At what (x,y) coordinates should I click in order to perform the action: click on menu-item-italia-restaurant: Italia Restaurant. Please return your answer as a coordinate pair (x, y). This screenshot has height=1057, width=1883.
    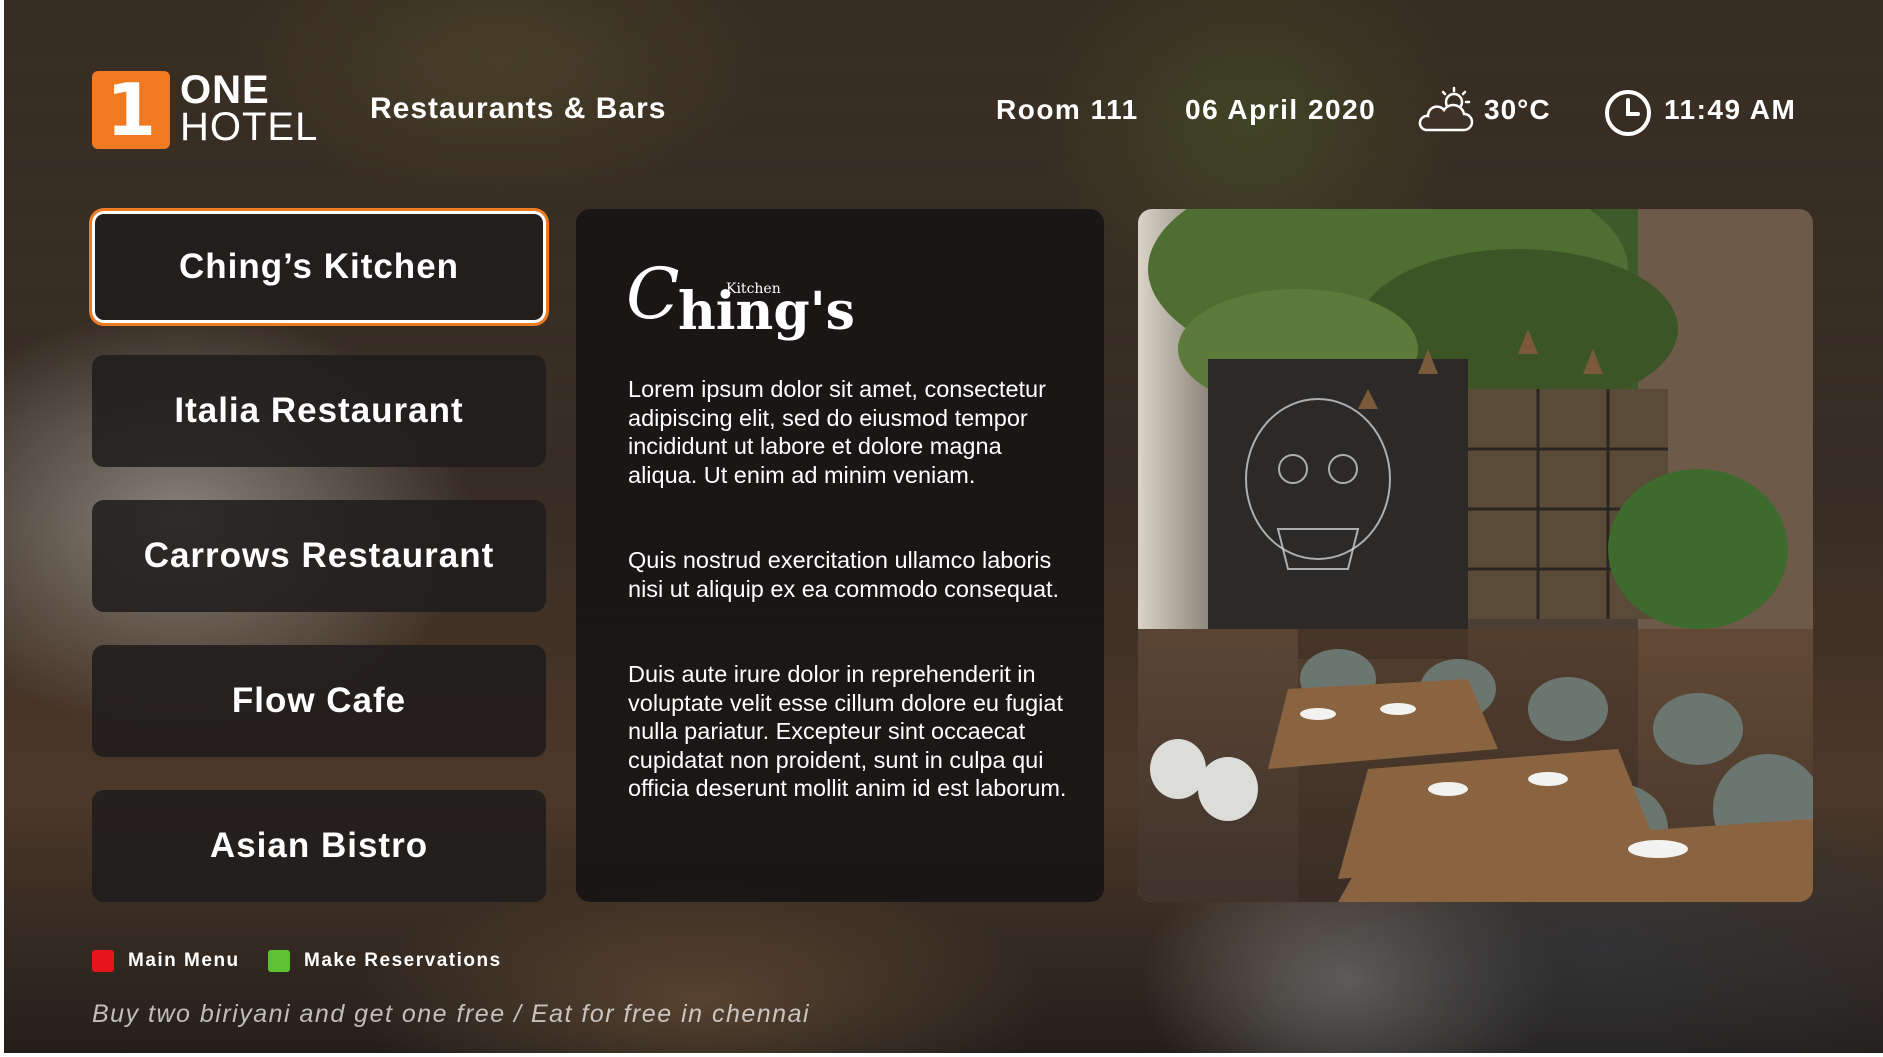
    Looking at the image, I should click on (319, 411).